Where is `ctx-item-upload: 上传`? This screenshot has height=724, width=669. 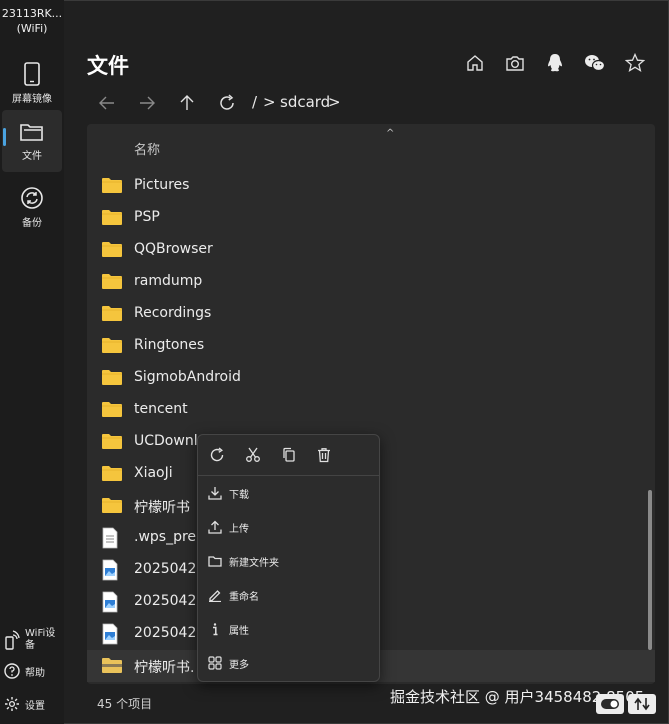
ctx-item-upload: 上传 is located at coordinates (288, 527).